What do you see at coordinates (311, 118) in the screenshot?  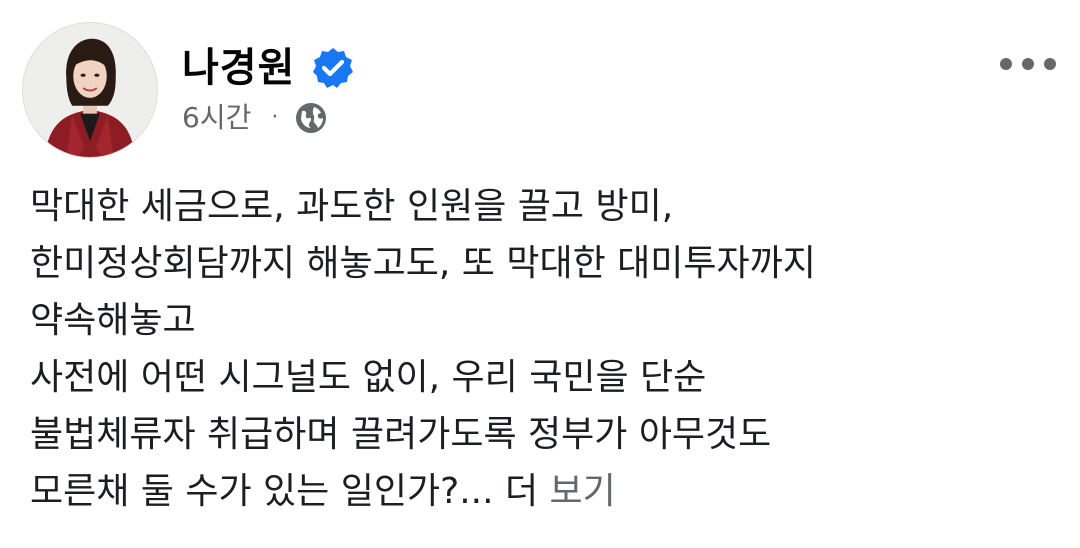 I see `globe-icon` at bounding box center [311, 118].